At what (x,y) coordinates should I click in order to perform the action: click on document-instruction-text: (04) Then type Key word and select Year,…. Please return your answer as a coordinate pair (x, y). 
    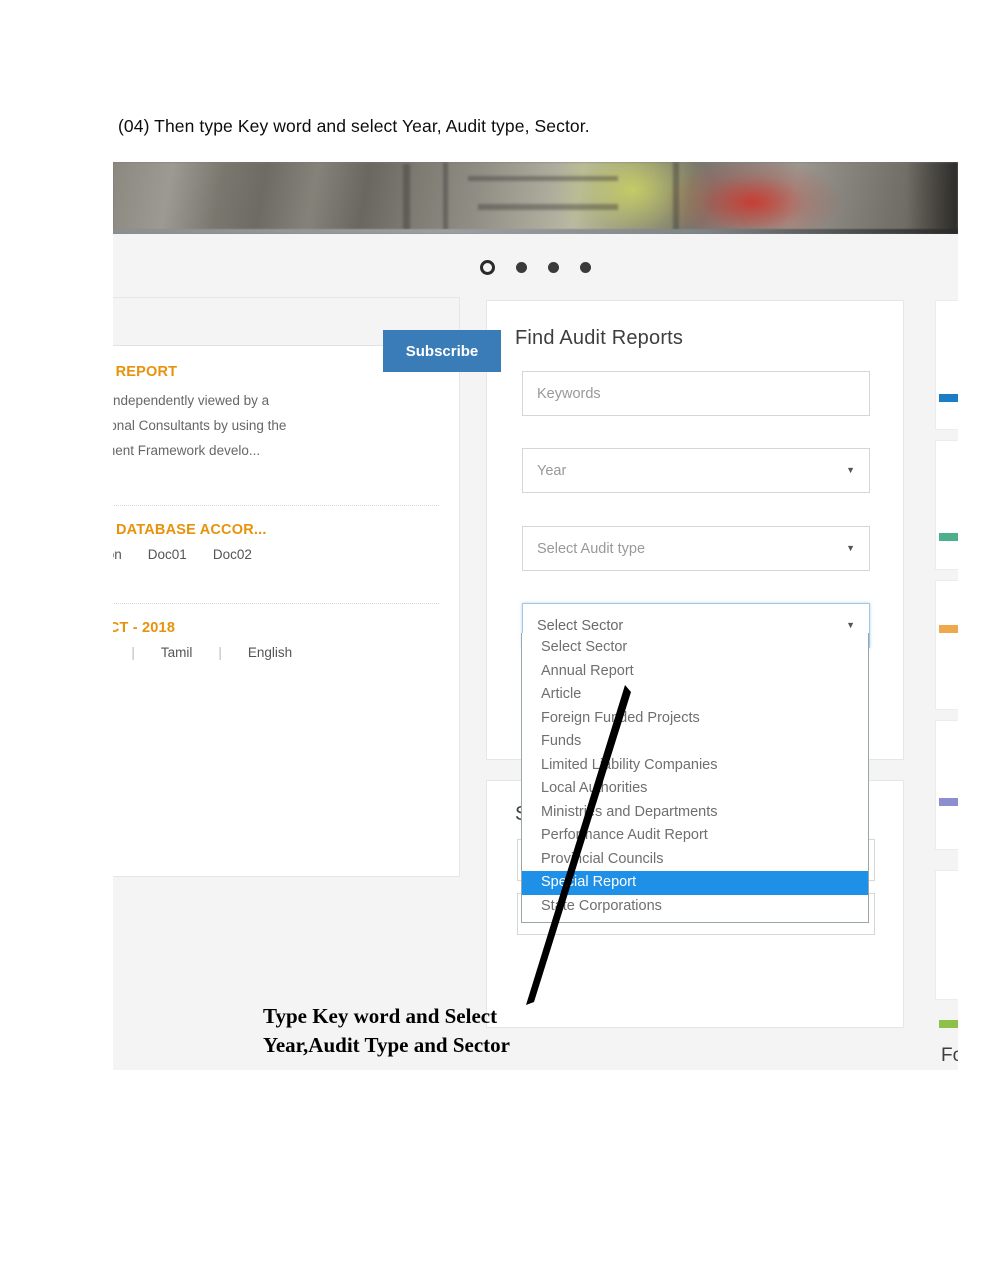
    Looking at the image, I should click on (354, 126).